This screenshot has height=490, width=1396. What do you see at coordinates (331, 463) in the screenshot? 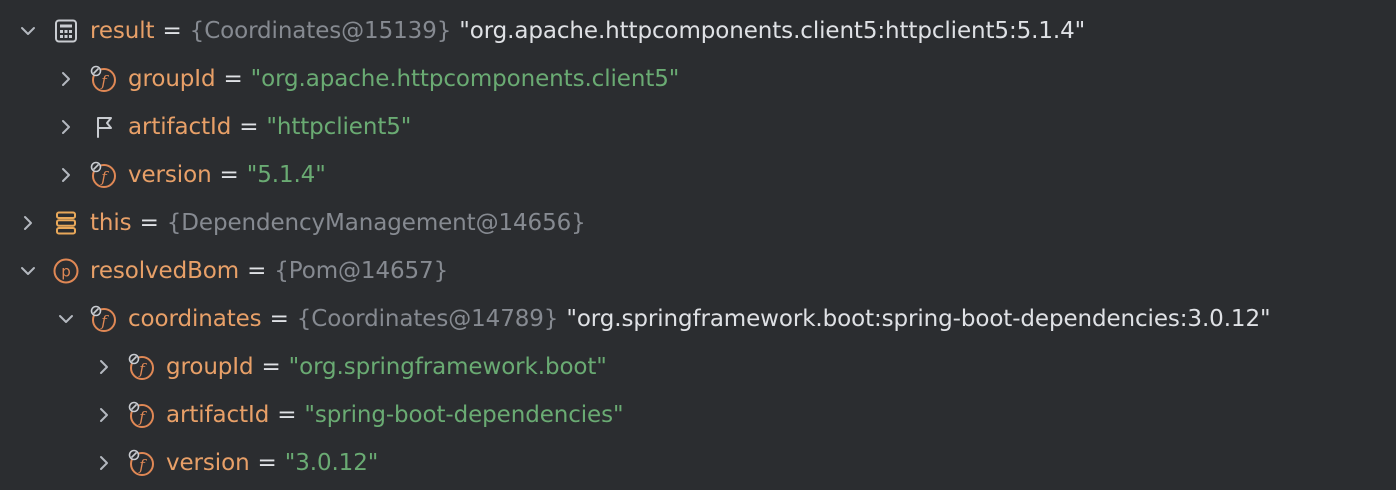
I see `variable-value: "3.0.12"` at bounding box center [331, 463].